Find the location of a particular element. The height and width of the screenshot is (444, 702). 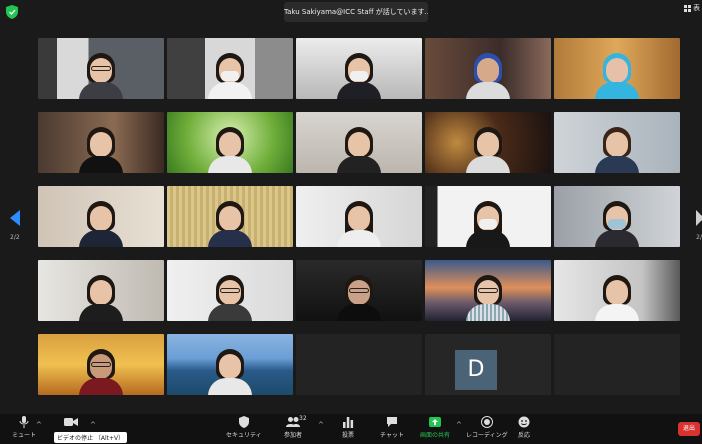

video-tooltip: ビデオの停止 （Alt+V） is located at coordinates (91, 437).